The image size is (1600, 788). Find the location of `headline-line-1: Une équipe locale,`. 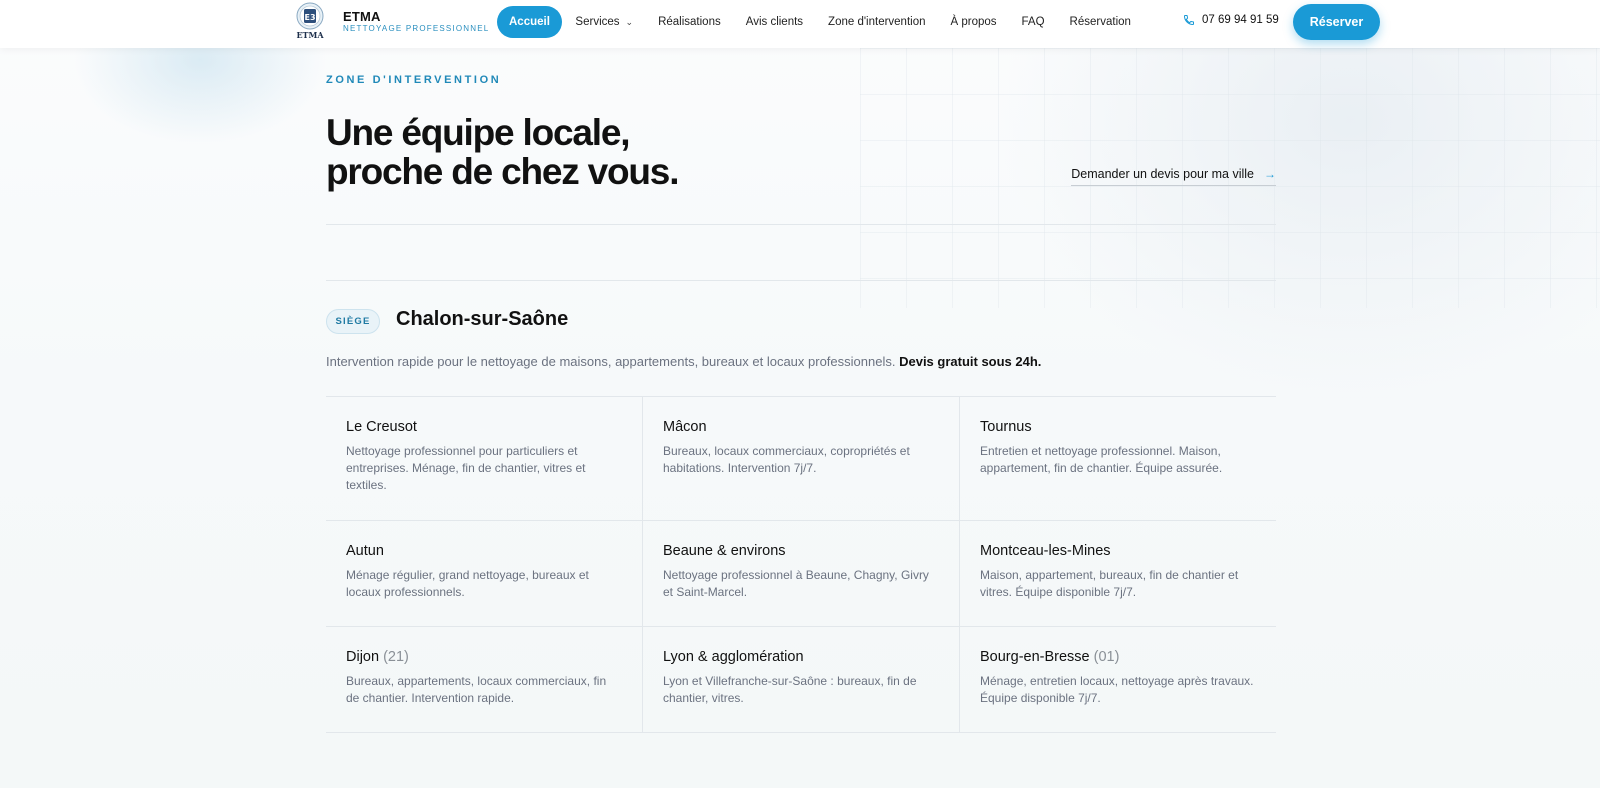

headline-line-1: Une équipe locale, is located at coordinates (478, 132).